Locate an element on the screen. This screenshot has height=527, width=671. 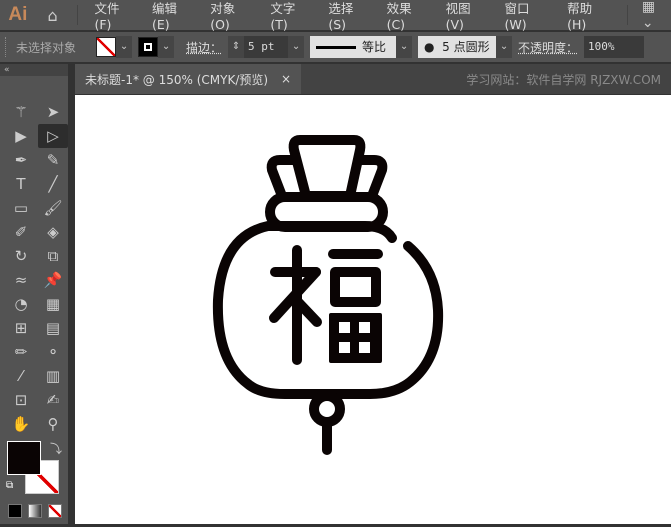
fill-color-swatch is located at coordinates (24, 458).